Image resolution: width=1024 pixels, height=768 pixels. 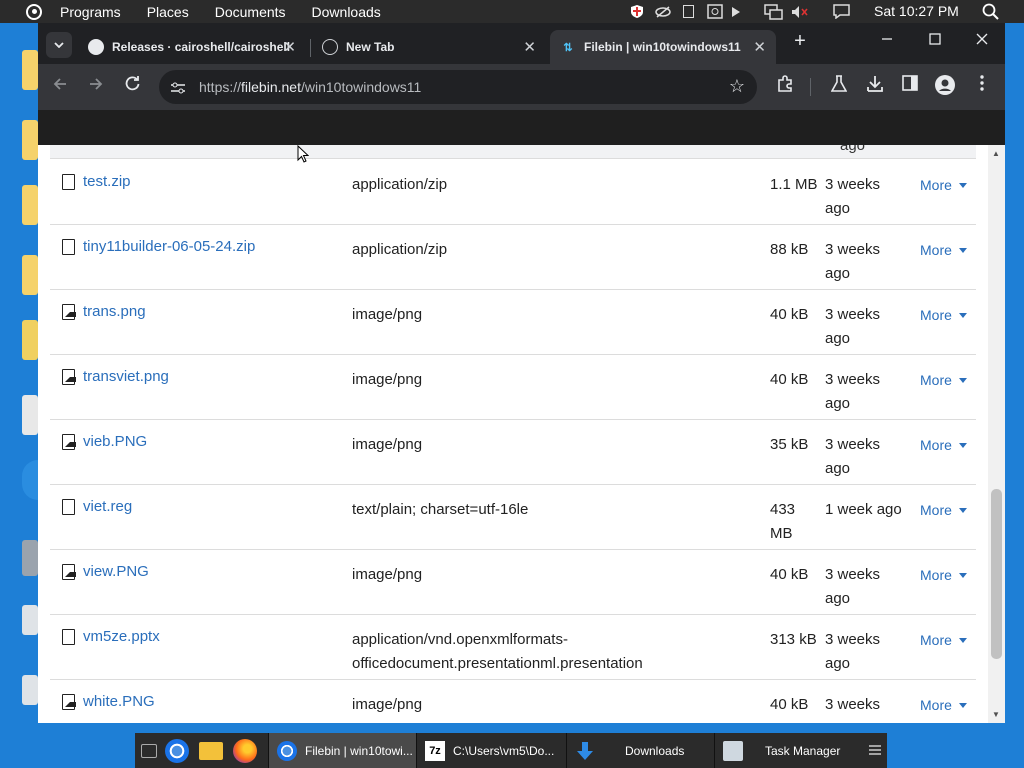 What do you see at coordinates (736, 11) in the screenshot?
I see `play-icon` at bounding box center [736, 11].